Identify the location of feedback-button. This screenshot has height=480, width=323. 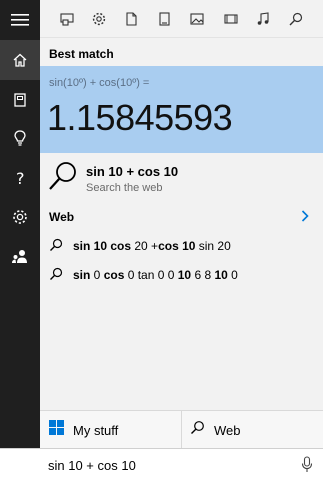
(20, 257).